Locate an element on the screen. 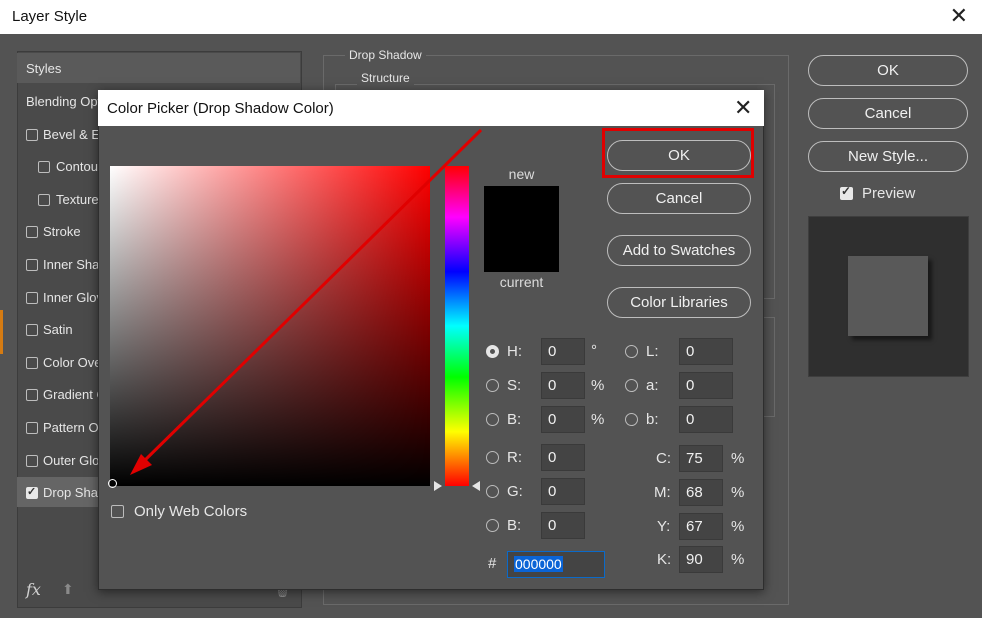 Image resolution: width=982 pixels, height=618 pixels. magenta-unit: % is located at coordinates (738, 492).